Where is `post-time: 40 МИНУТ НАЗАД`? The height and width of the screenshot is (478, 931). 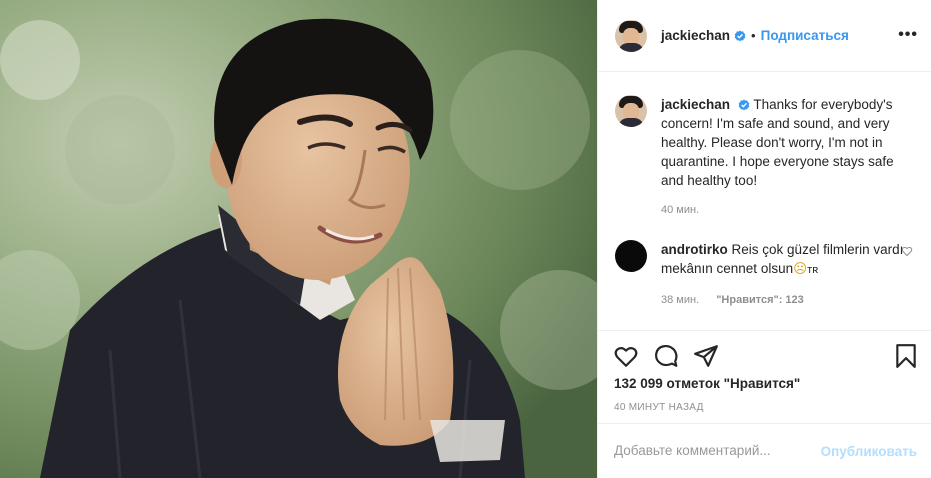
post-time: 40 МИНУТ НАЗАД is located at coordinates (659, 407).